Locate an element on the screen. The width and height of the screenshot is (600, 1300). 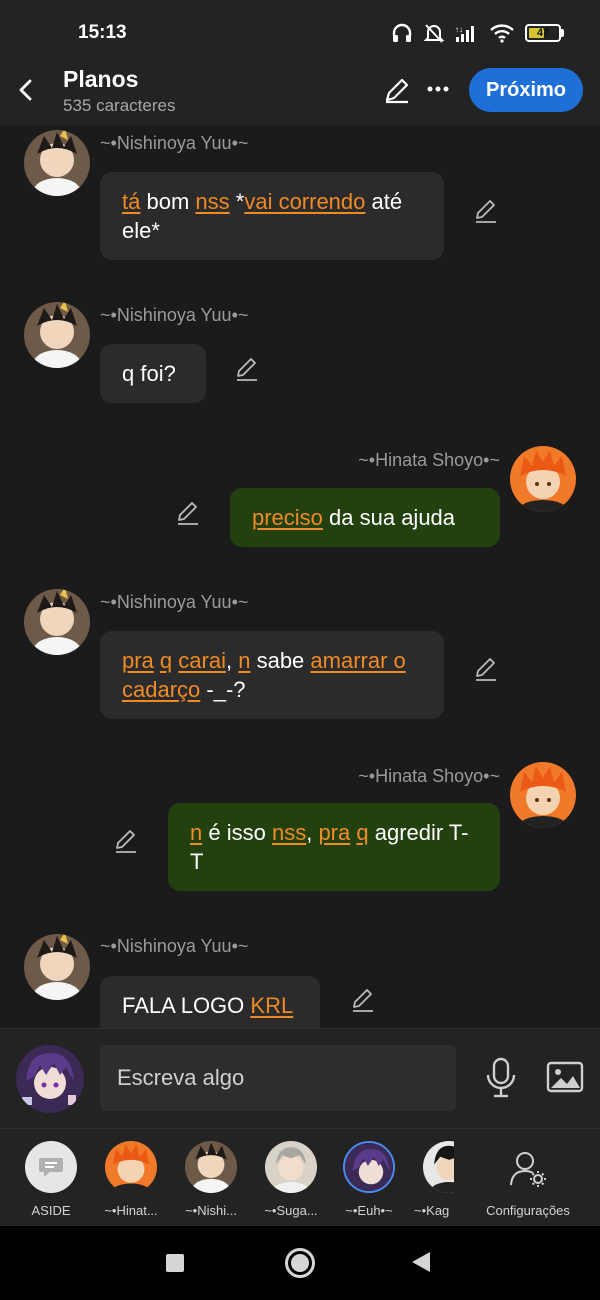
aside-icon is located at coordinates (51, 1167).